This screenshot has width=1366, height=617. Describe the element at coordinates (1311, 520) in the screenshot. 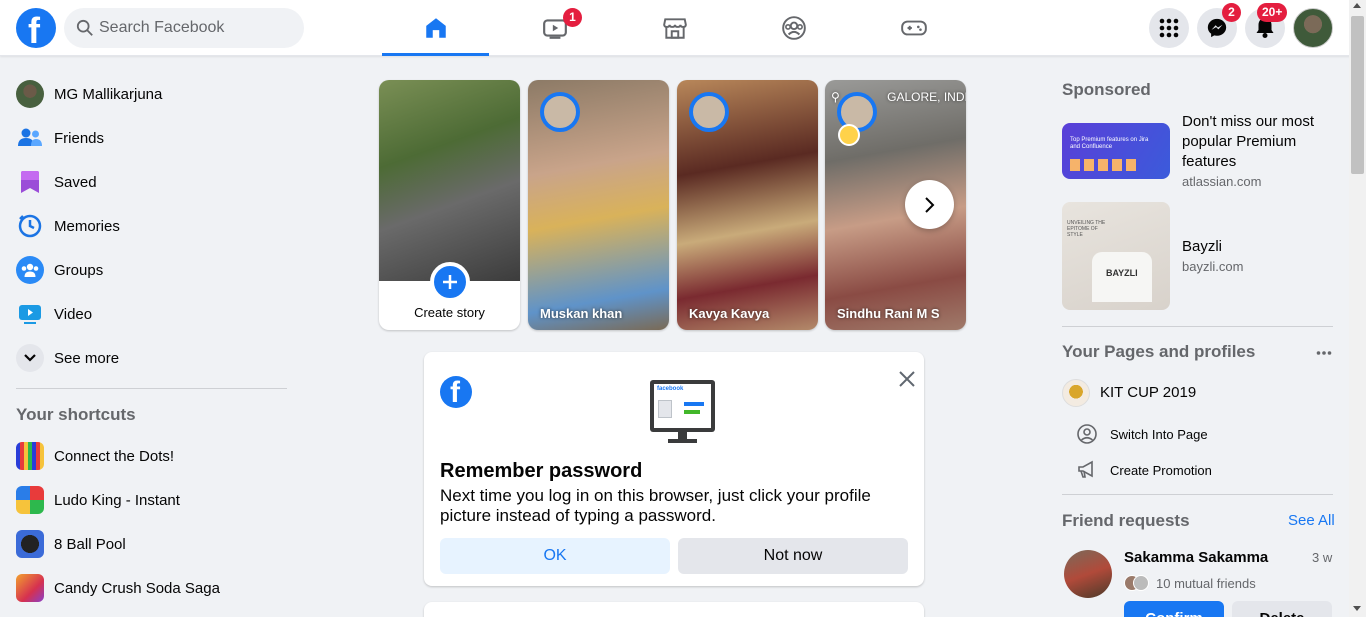

I see `see-all-link: See All` at that location.